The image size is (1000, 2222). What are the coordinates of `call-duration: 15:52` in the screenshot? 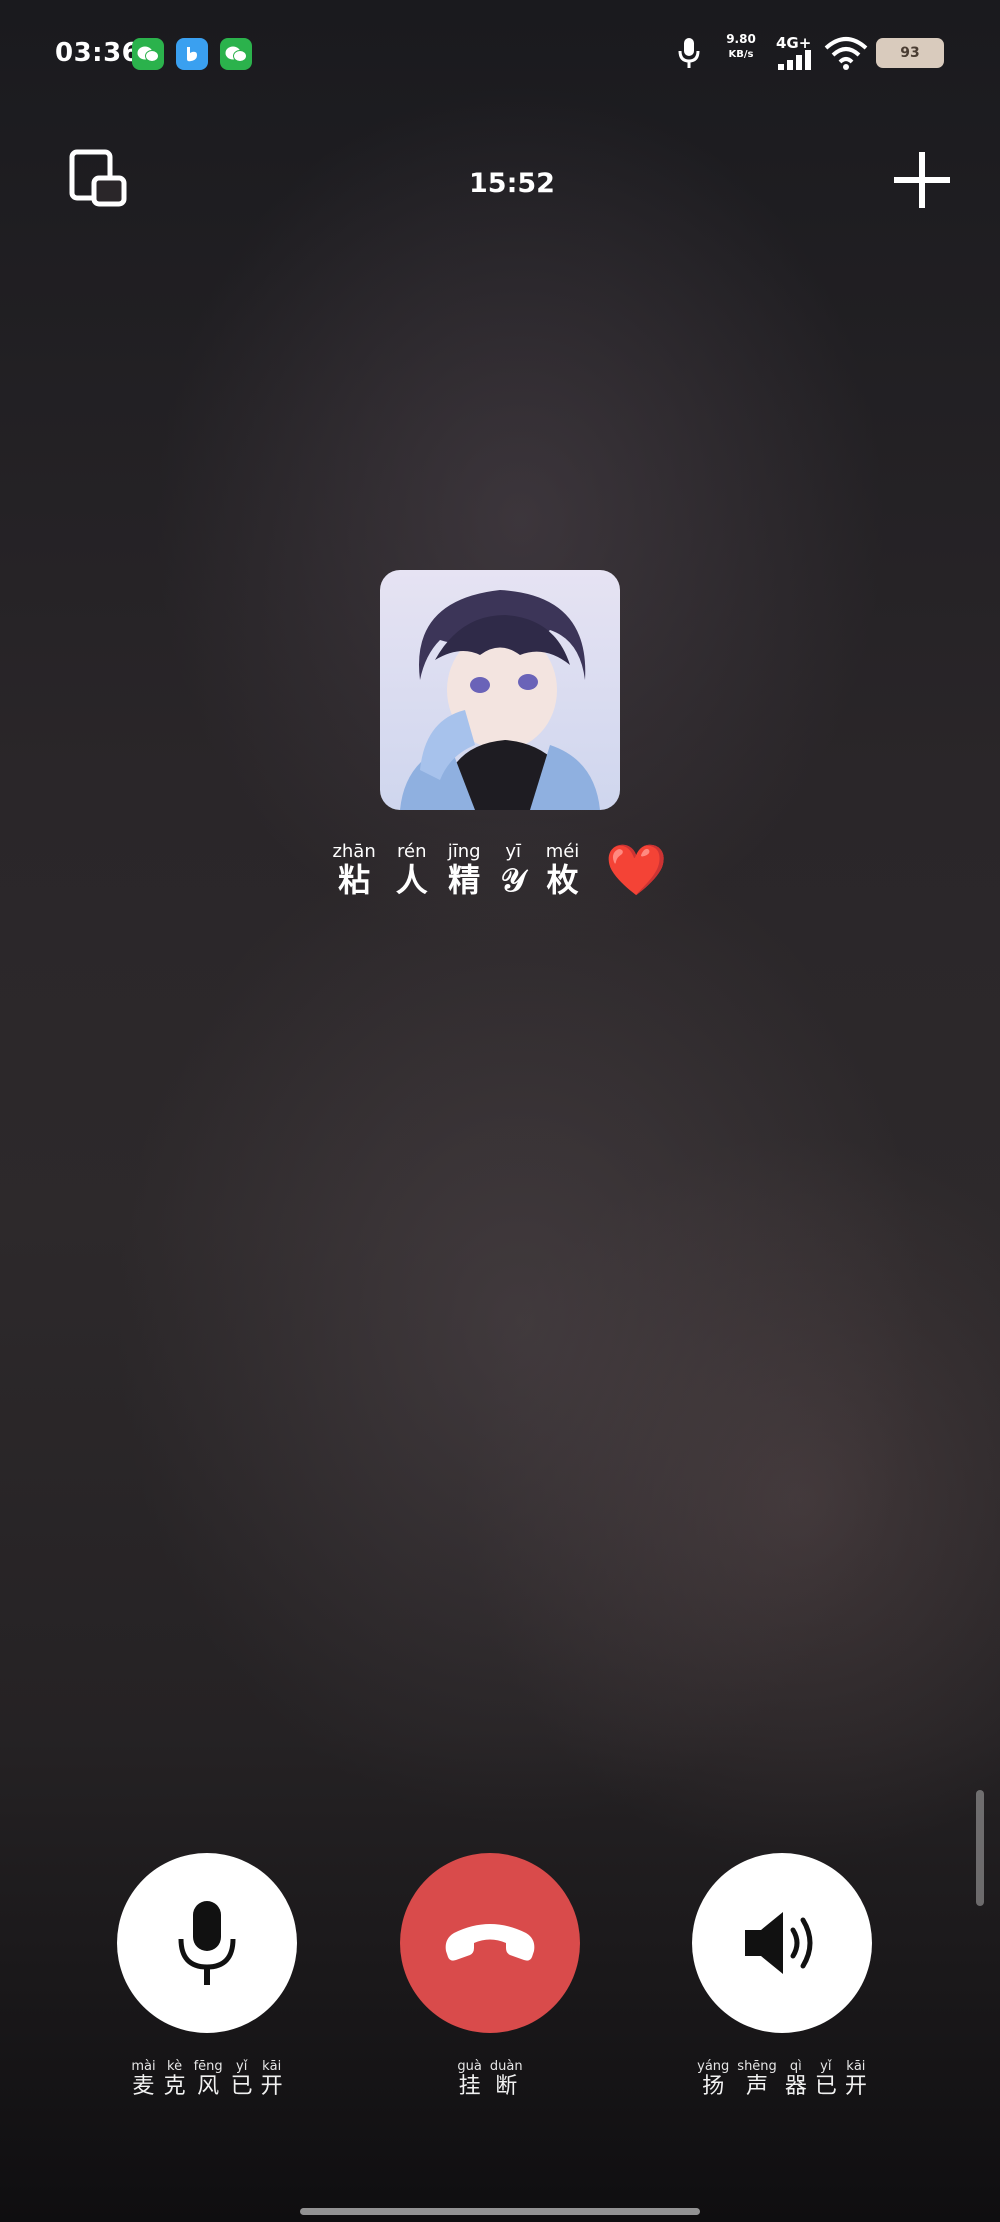 It's located at (512, 183).